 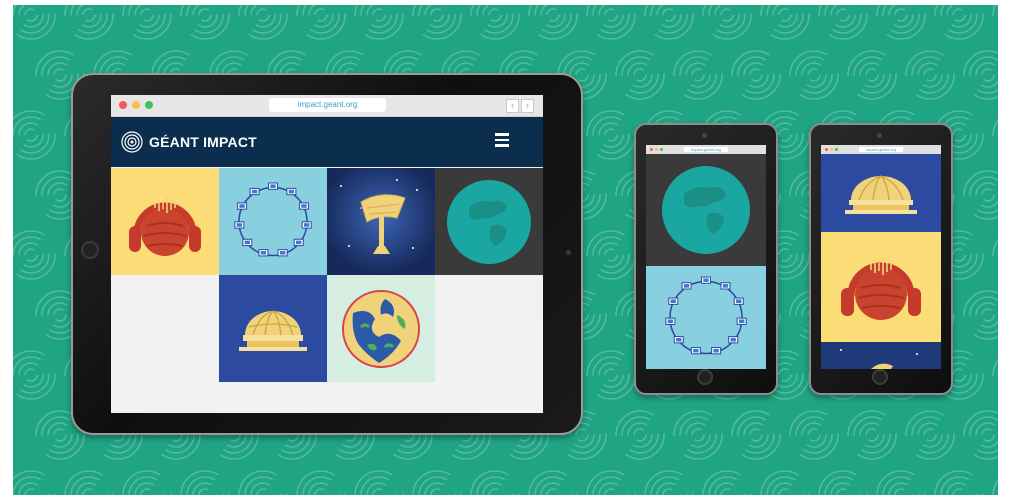 I want to click on forward-button: ›, so click(x=527, y=106).